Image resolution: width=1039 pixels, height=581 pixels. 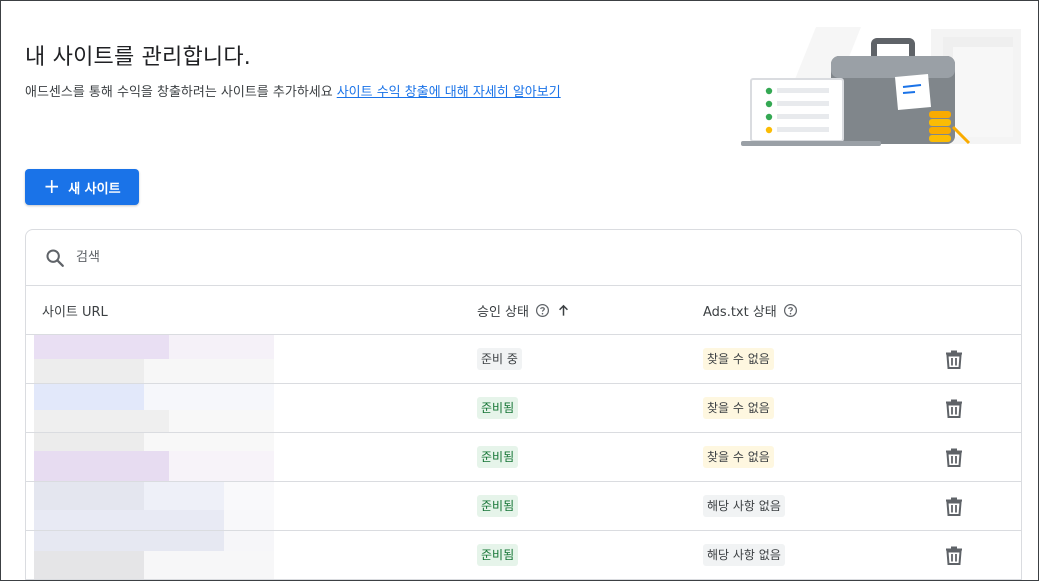 I want to click on new-site-label: 새 사이트, so click(x=94, y=189).